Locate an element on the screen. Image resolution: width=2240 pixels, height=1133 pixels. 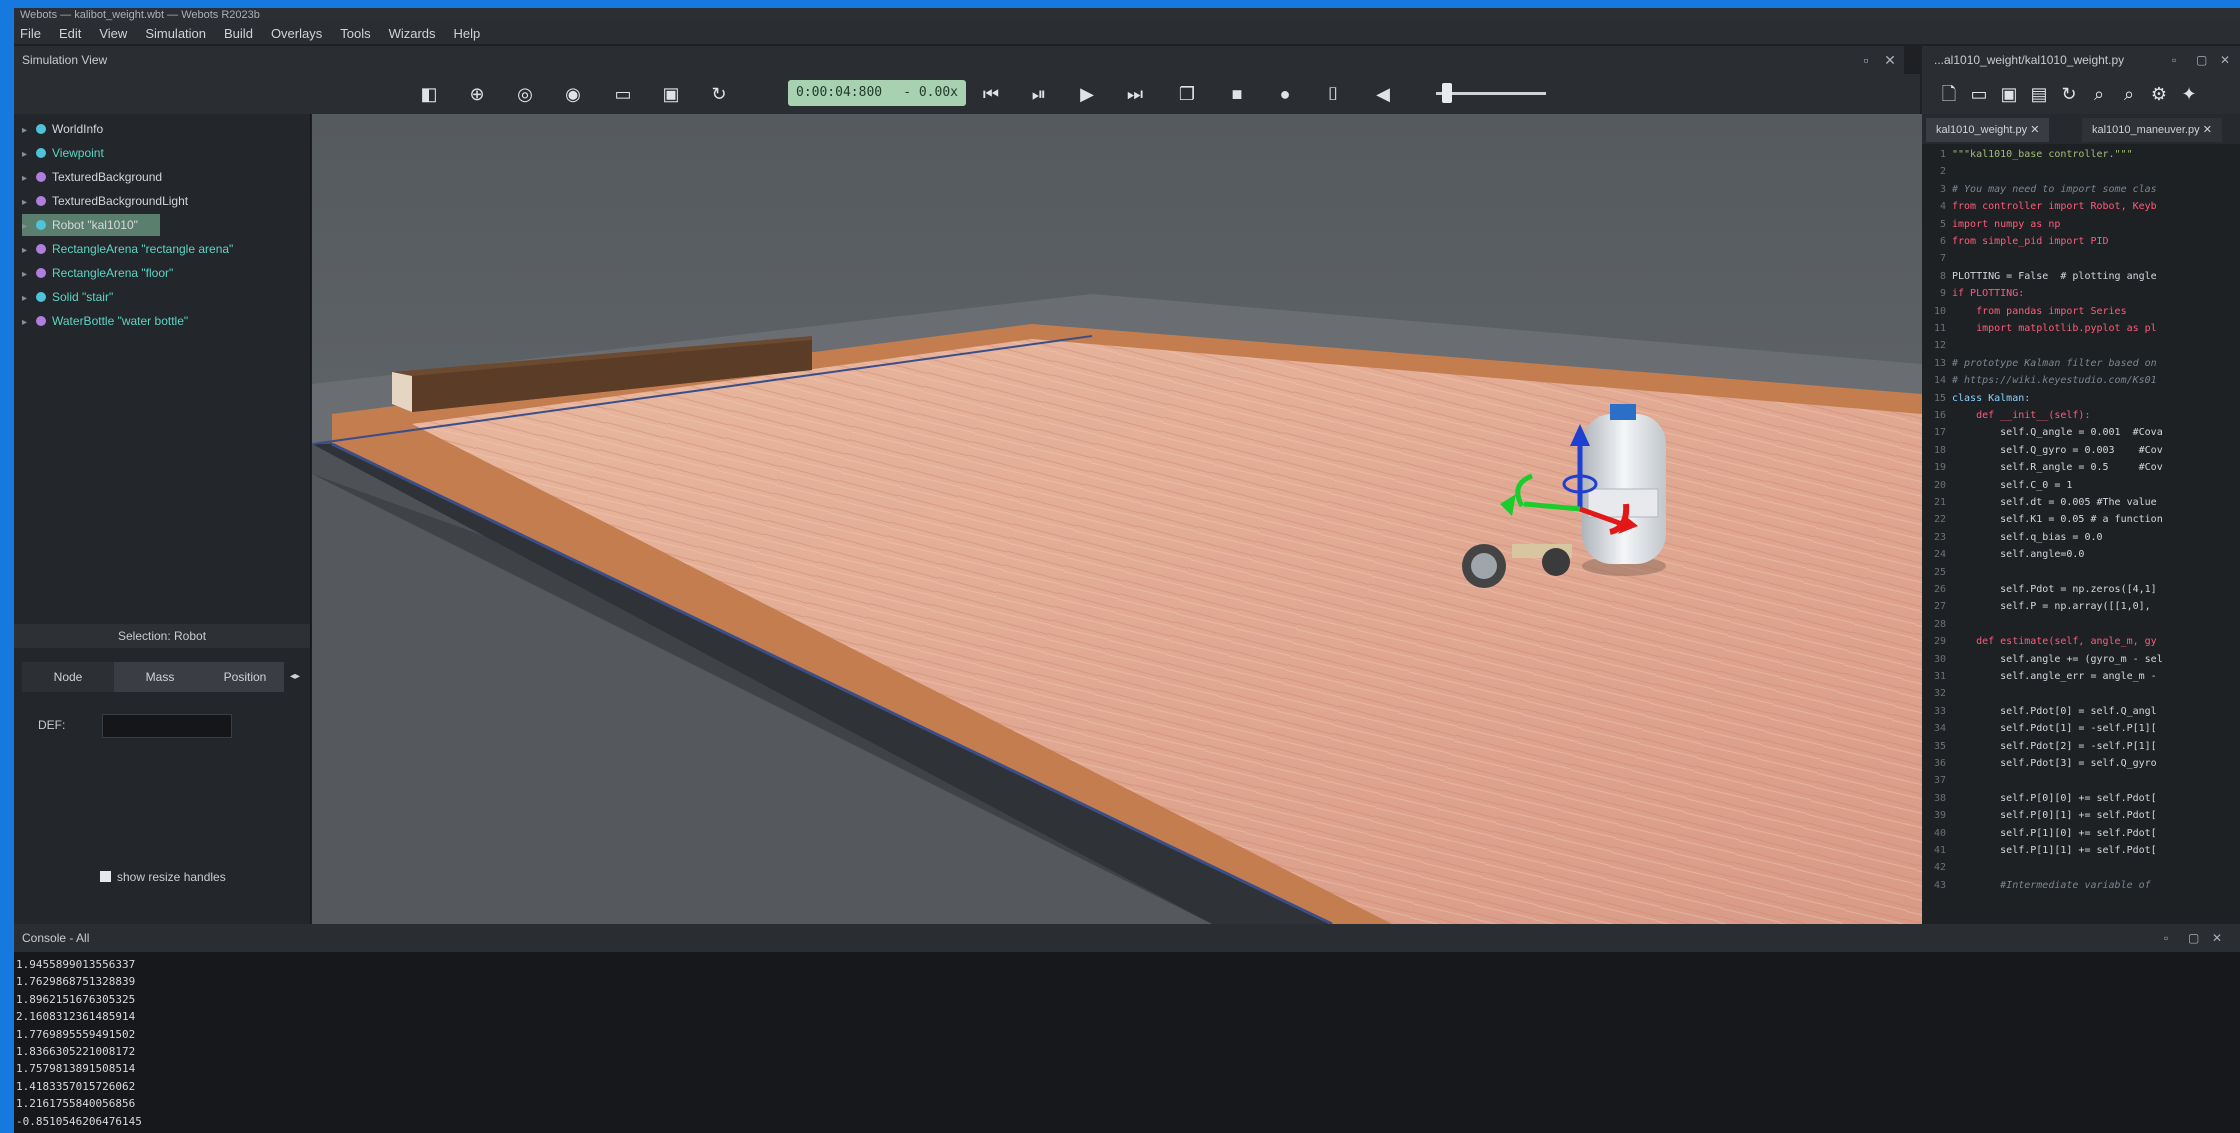
show-resize-handles-checkbox: show resize handles is located at coordinates (163, 877).